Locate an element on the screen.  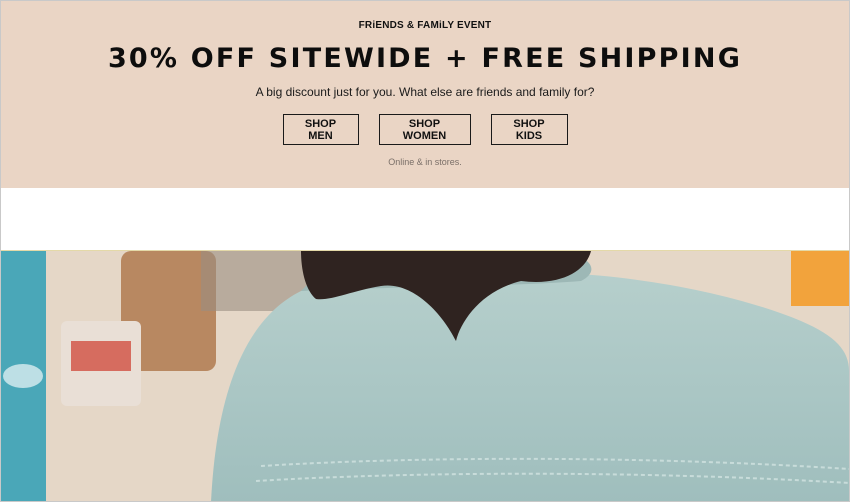
white-spacer is located at coordinates (425, 219).